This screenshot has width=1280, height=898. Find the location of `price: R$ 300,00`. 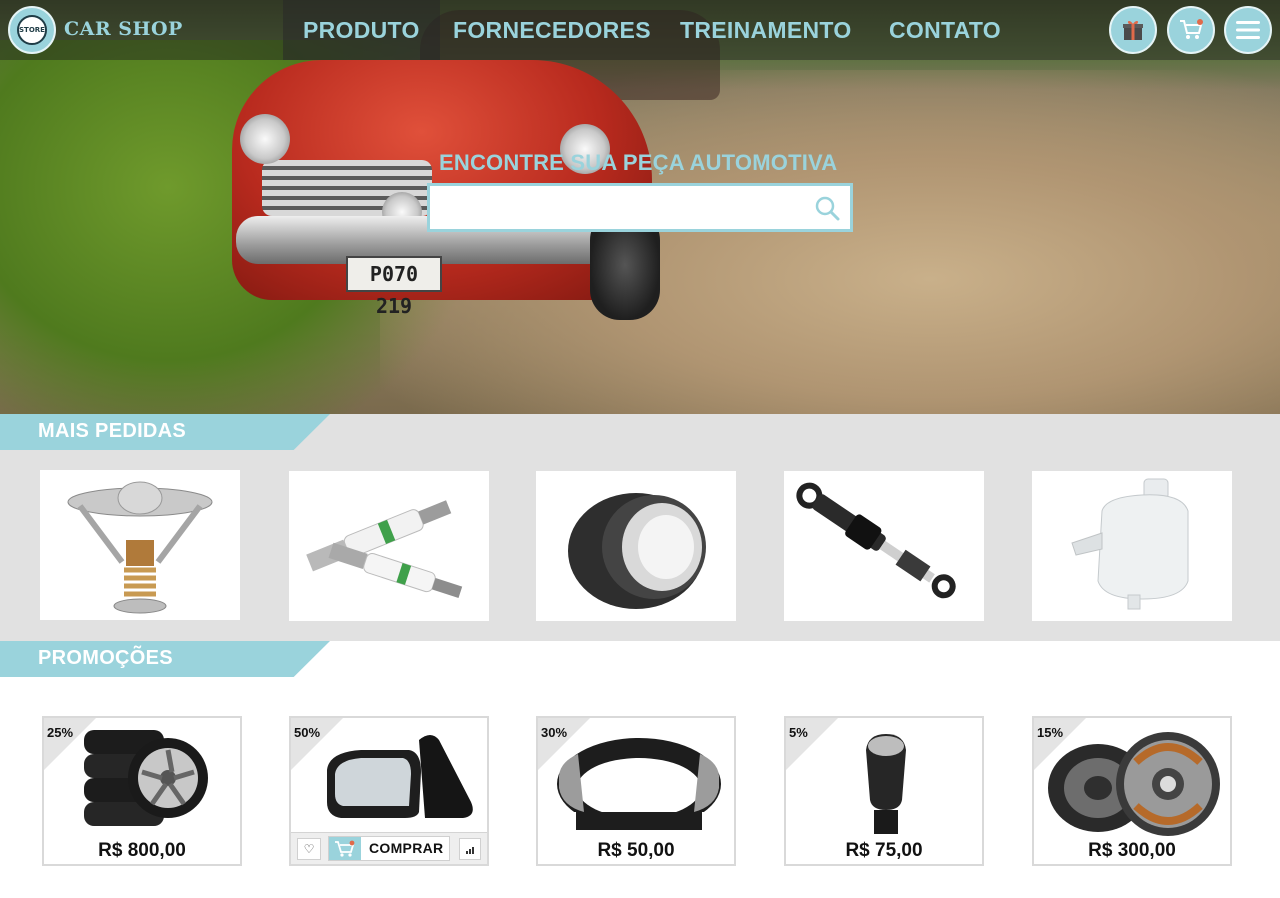

price: R$ 300,00 is located at coordinates (1132, 850).